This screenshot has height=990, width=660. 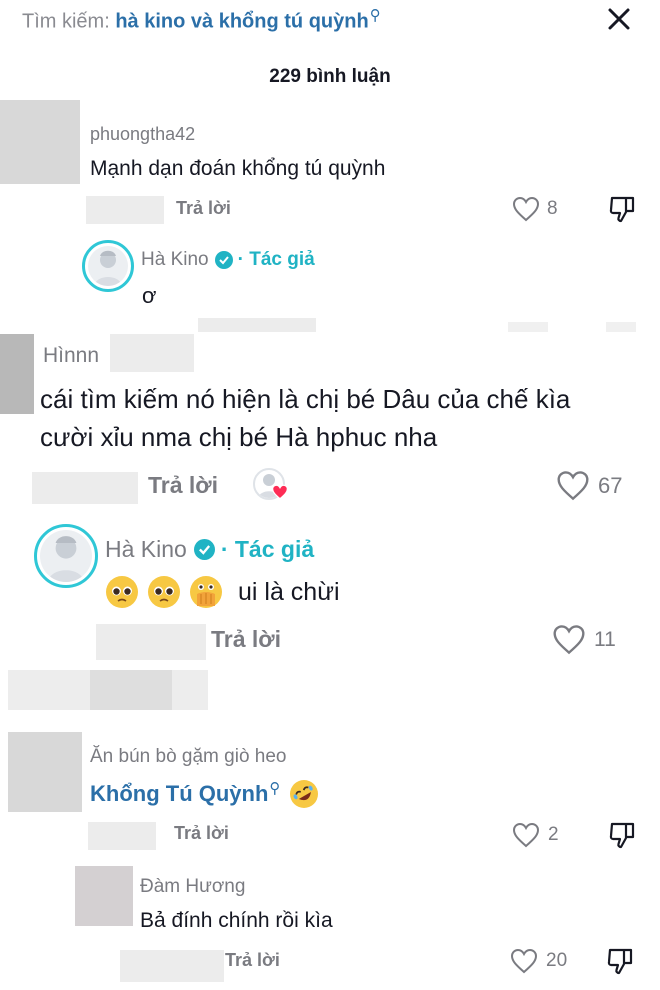 What do you see at coordinates (557, 960) in the screenshot?
I see `like-count: 20` at bounding box center [557, 960].